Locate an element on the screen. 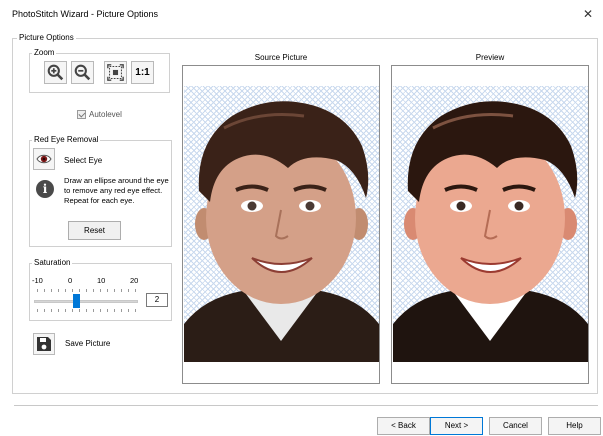 The height and width of the screenshot is (436, 603). slider-ticks-top is located at coordinates (87, 290).